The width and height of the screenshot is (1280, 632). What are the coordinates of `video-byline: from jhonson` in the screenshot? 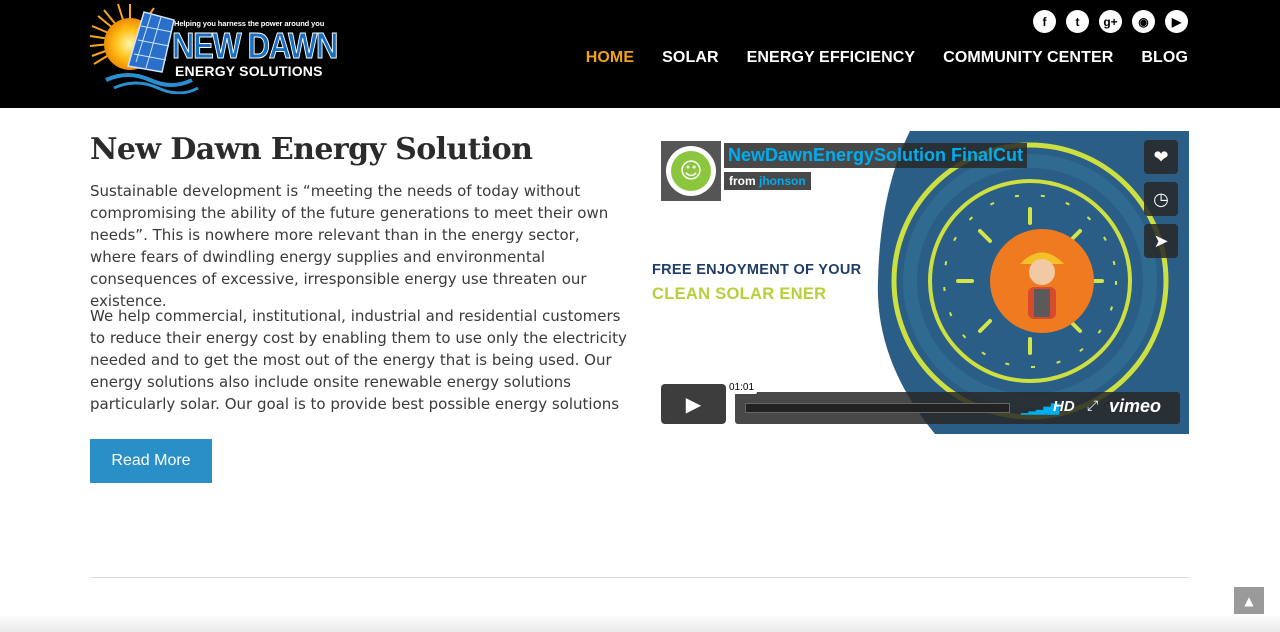 It's located at (767, 181).